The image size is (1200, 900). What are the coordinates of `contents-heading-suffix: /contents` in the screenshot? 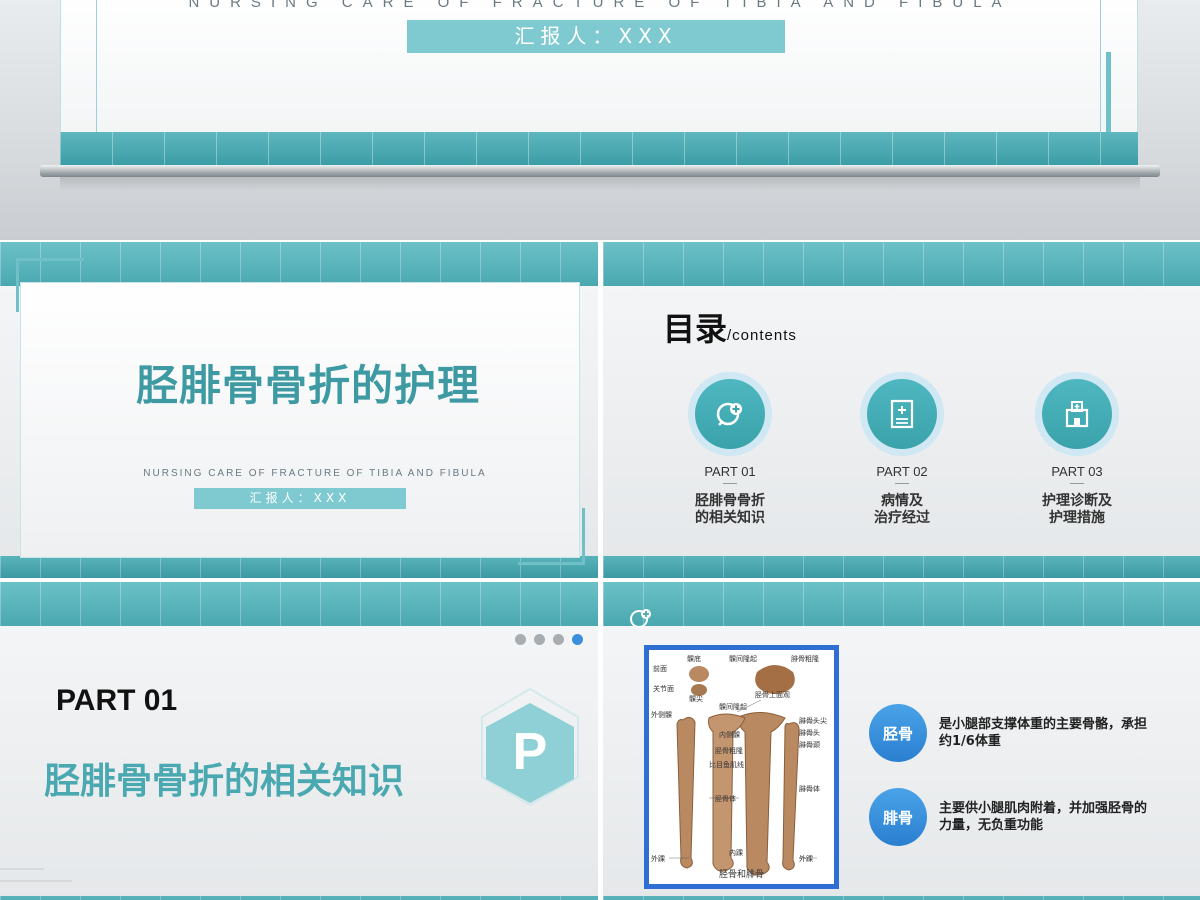 It's located at (762, 335).